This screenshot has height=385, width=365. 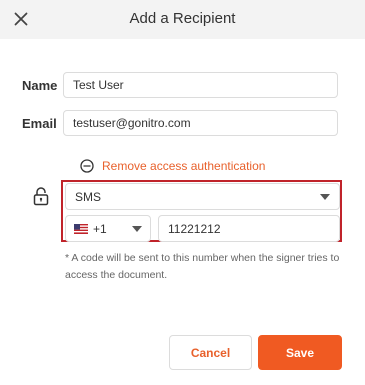 What do you see at coordinates (41, 196) in the screenshot?
I see `lock-icon` at bounding box center [41, 196].